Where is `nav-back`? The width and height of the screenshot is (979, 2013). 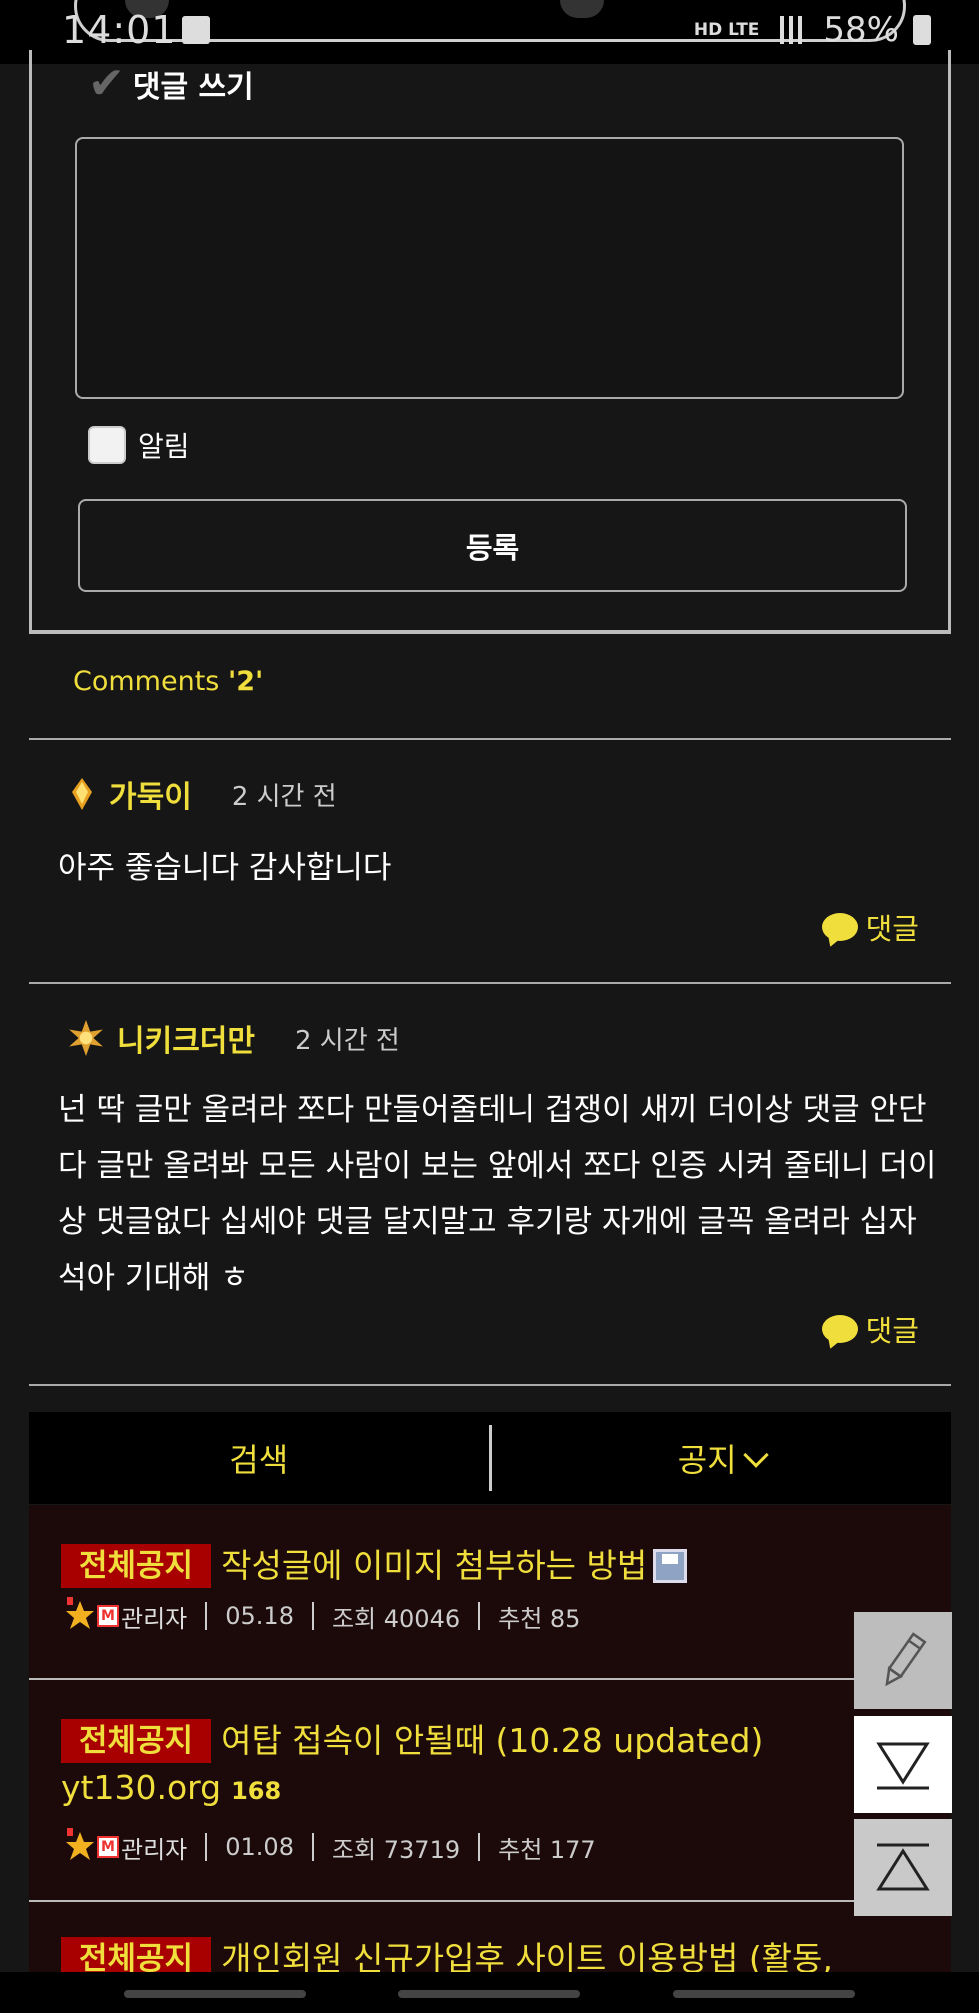
nav-back is located at coordinates (764, 1994).